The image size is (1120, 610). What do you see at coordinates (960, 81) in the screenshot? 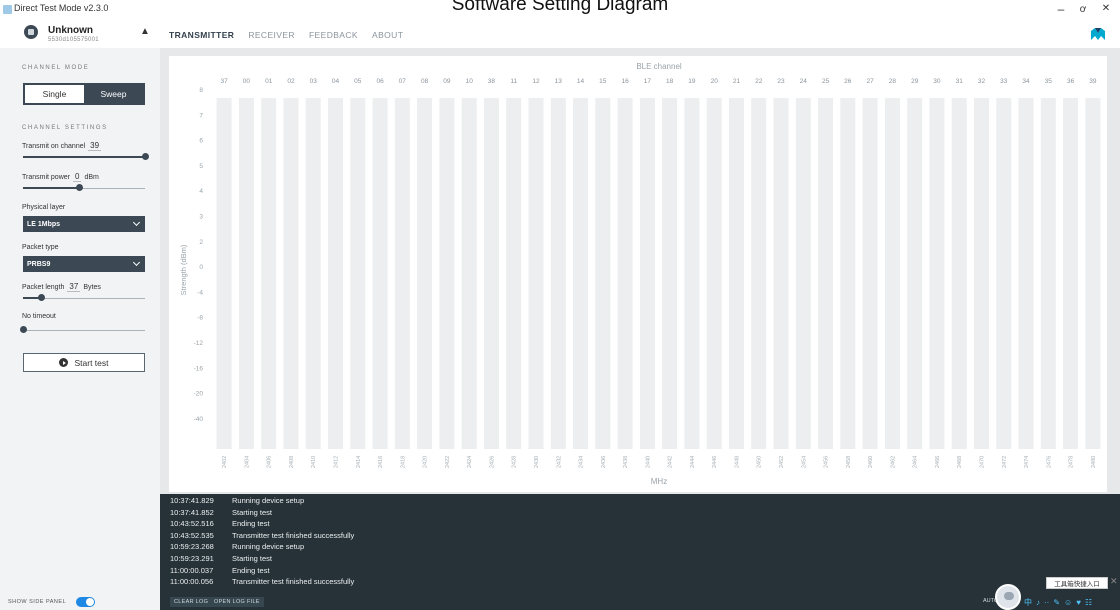
I see `channel-tick-label: 31` at bounding box center [960, 81].